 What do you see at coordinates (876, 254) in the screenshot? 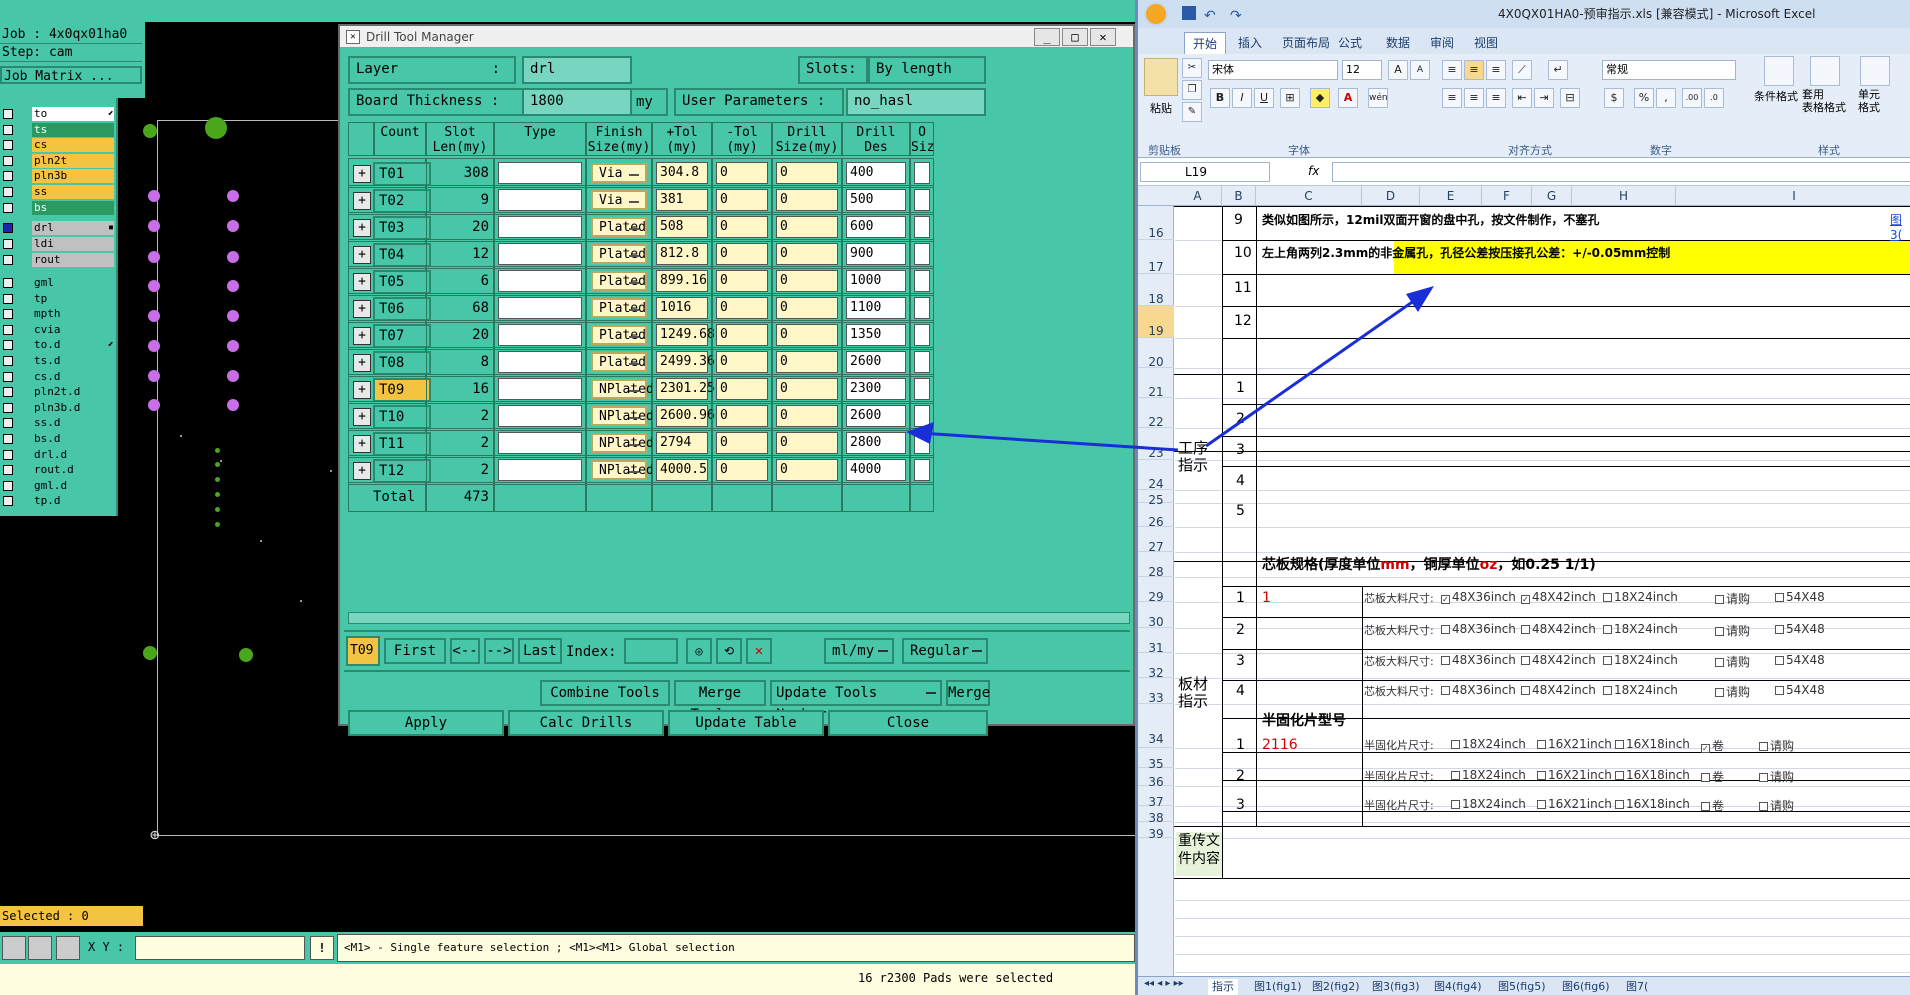
I see `drill-size-cell: 900` at bounding box center [876, 254].